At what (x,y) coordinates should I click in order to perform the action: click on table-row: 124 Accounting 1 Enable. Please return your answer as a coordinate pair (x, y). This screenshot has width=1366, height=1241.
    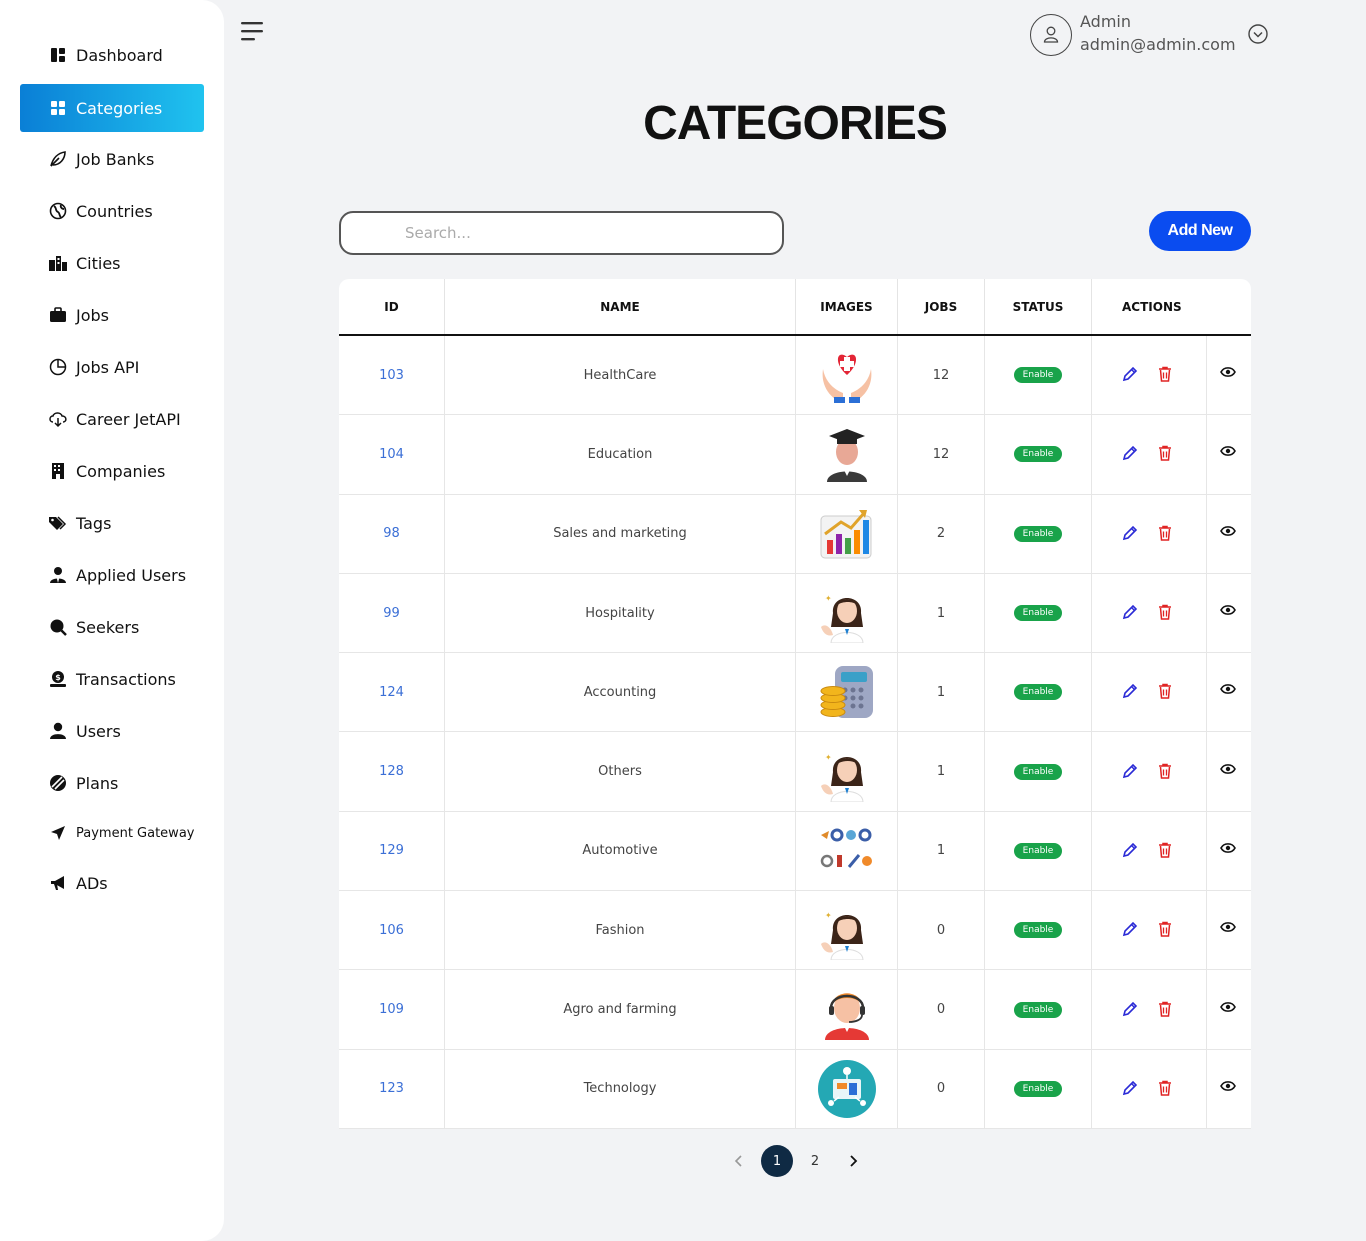
    Looking at the image, I should click on (795, 693).